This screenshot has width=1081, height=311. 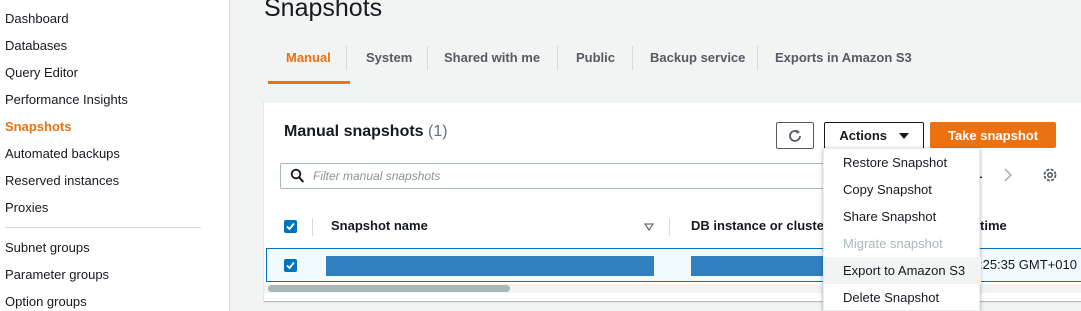 I want to click on panel-title: Manual snapshots (1), so click(x=366, y=132).